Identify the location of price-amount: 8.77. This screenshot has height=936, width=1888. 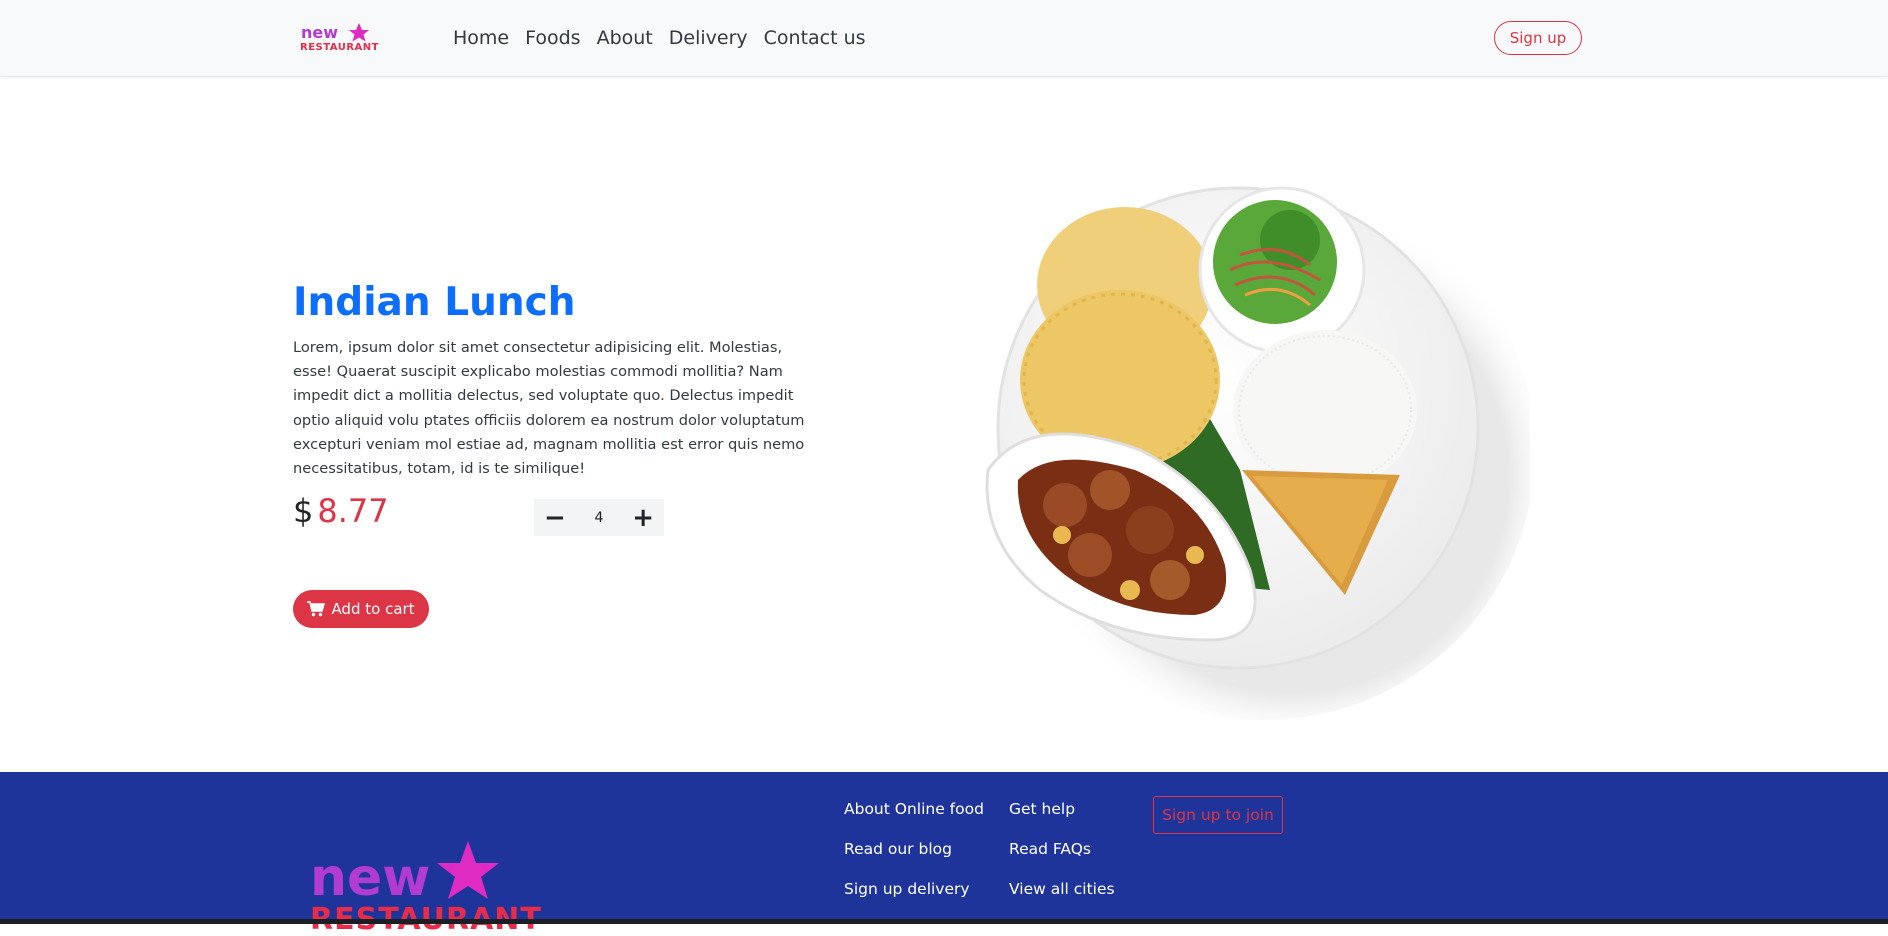
(353, 511).